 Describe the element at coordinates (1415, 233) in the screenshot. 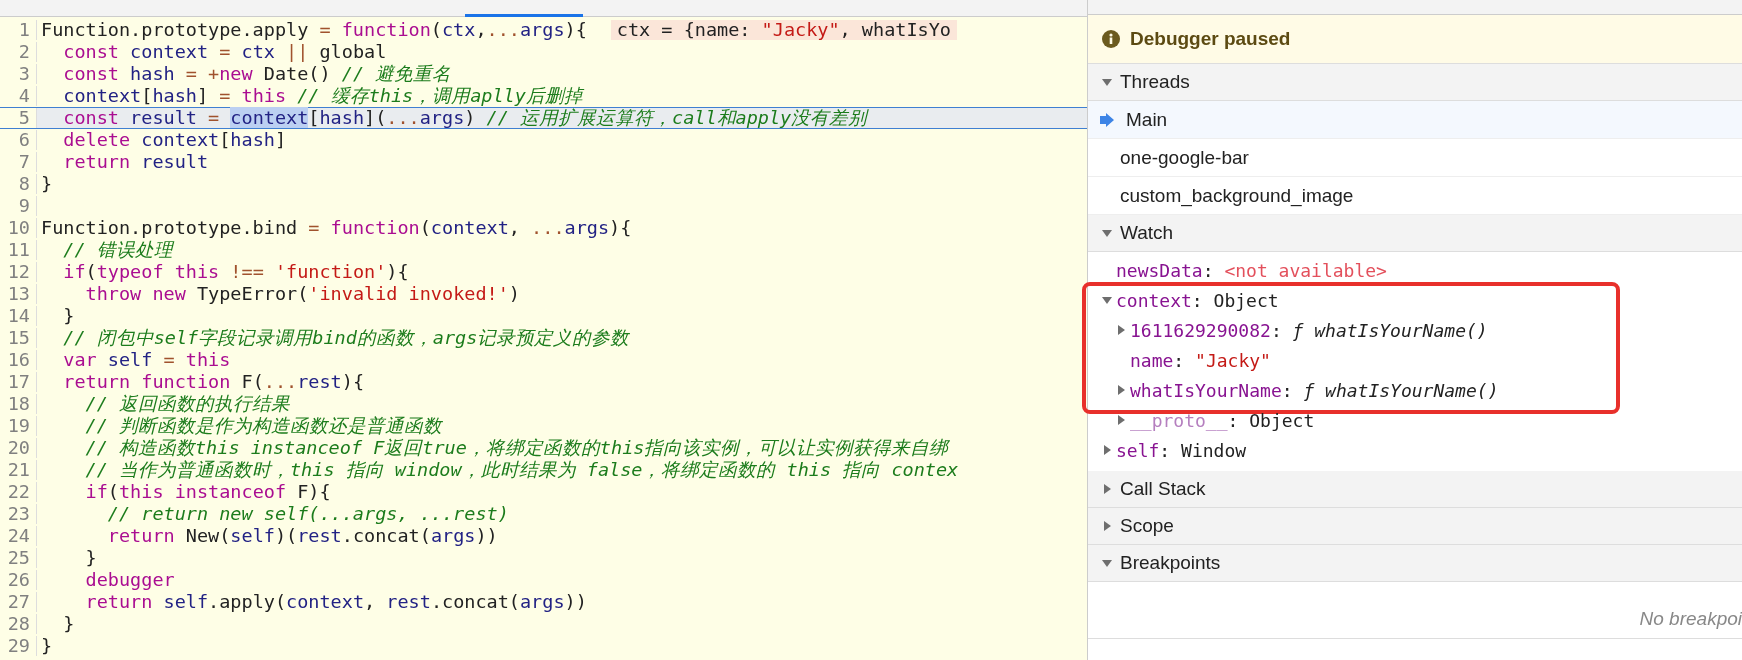

I see `section-header: Watch` at that location.